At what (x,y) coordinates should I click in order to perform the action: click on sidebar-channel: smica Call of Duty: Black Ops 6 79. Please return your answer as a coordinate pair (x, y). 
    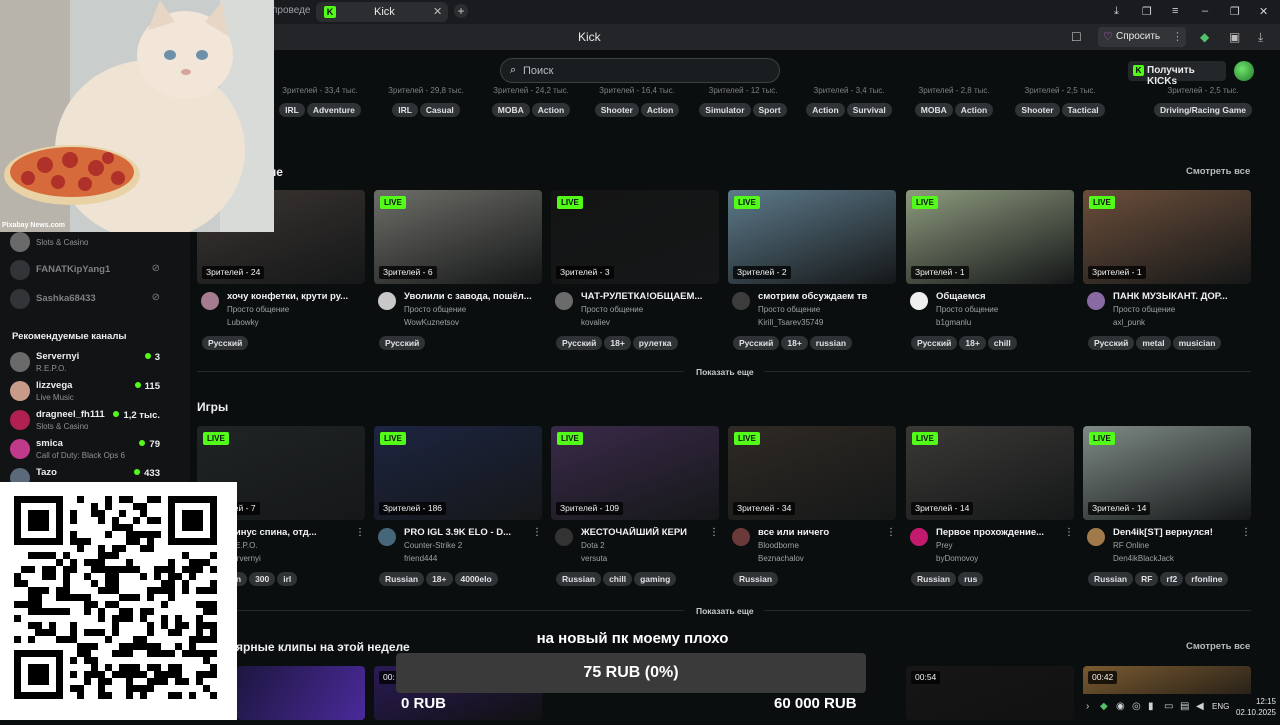
    Looking at the image, I should click on (95, 451).